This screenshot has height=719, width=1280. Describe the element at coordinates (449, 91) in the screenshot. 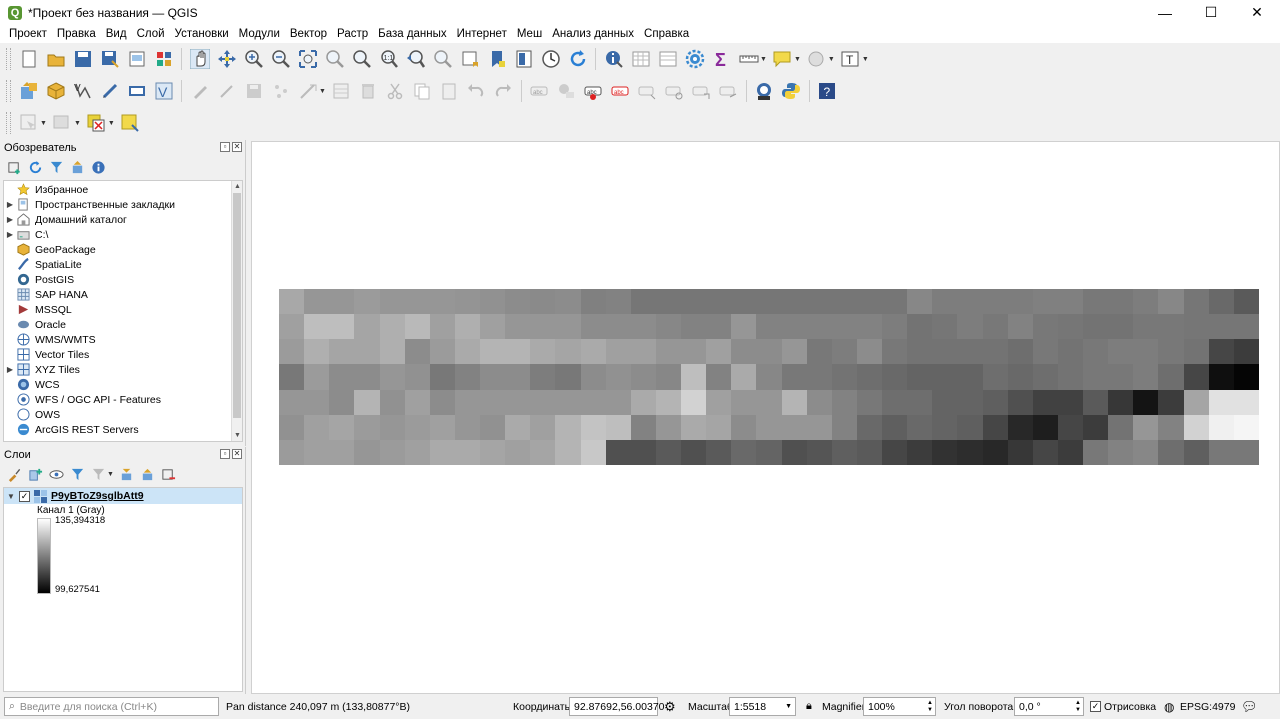

I see `paste-icon` at that location.